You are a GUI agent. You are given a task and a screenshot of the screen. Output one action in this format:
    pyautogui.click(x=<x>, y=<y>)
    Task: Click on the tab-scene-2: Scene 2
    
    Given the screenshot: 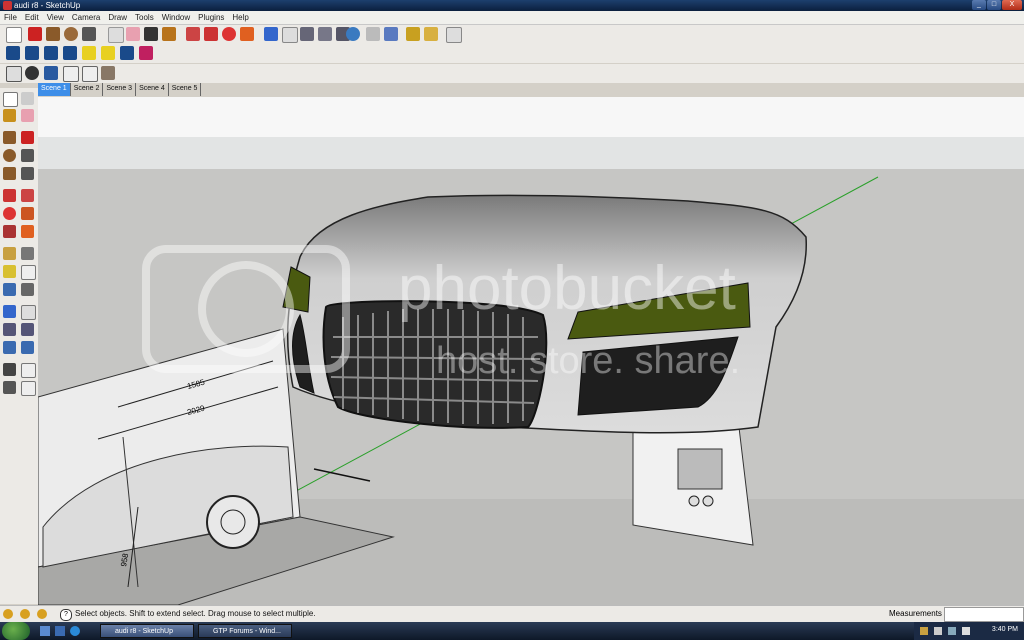 What is the action you would take?
    pyautogui.click(x=87, y=89)
    